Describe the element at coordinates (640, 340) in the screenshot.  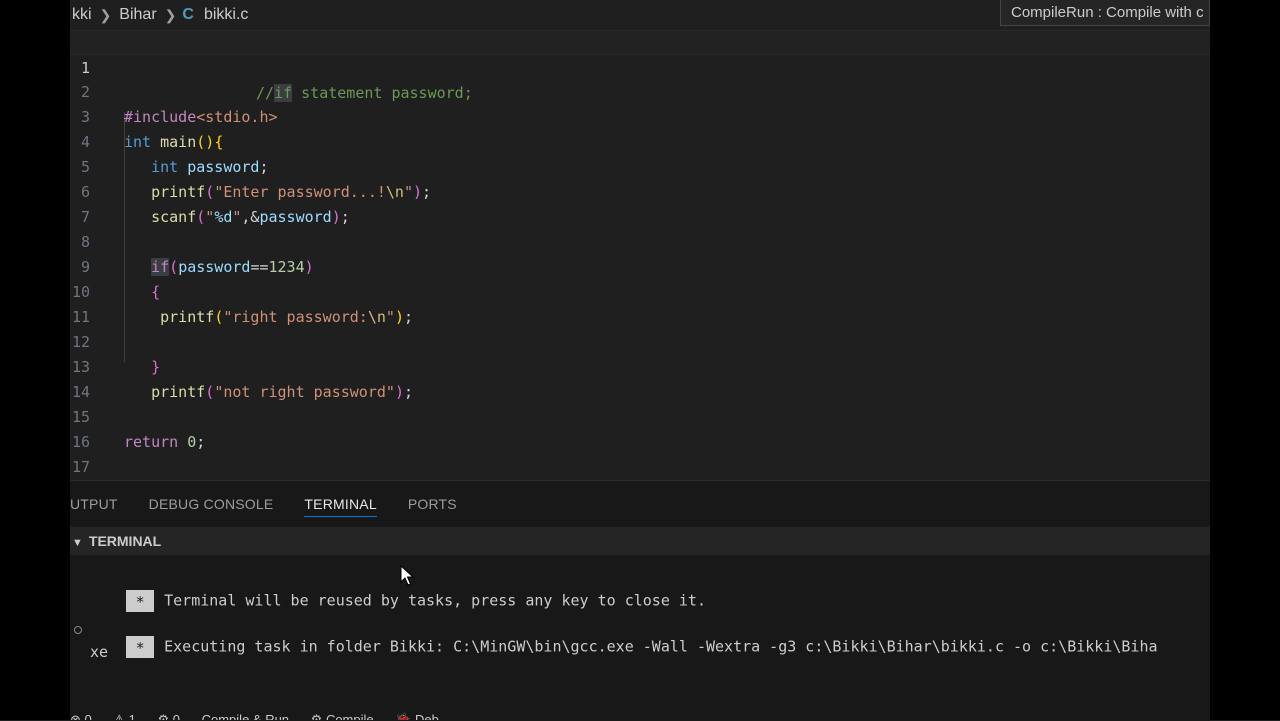
I see `code-line: 12 }` at that location.